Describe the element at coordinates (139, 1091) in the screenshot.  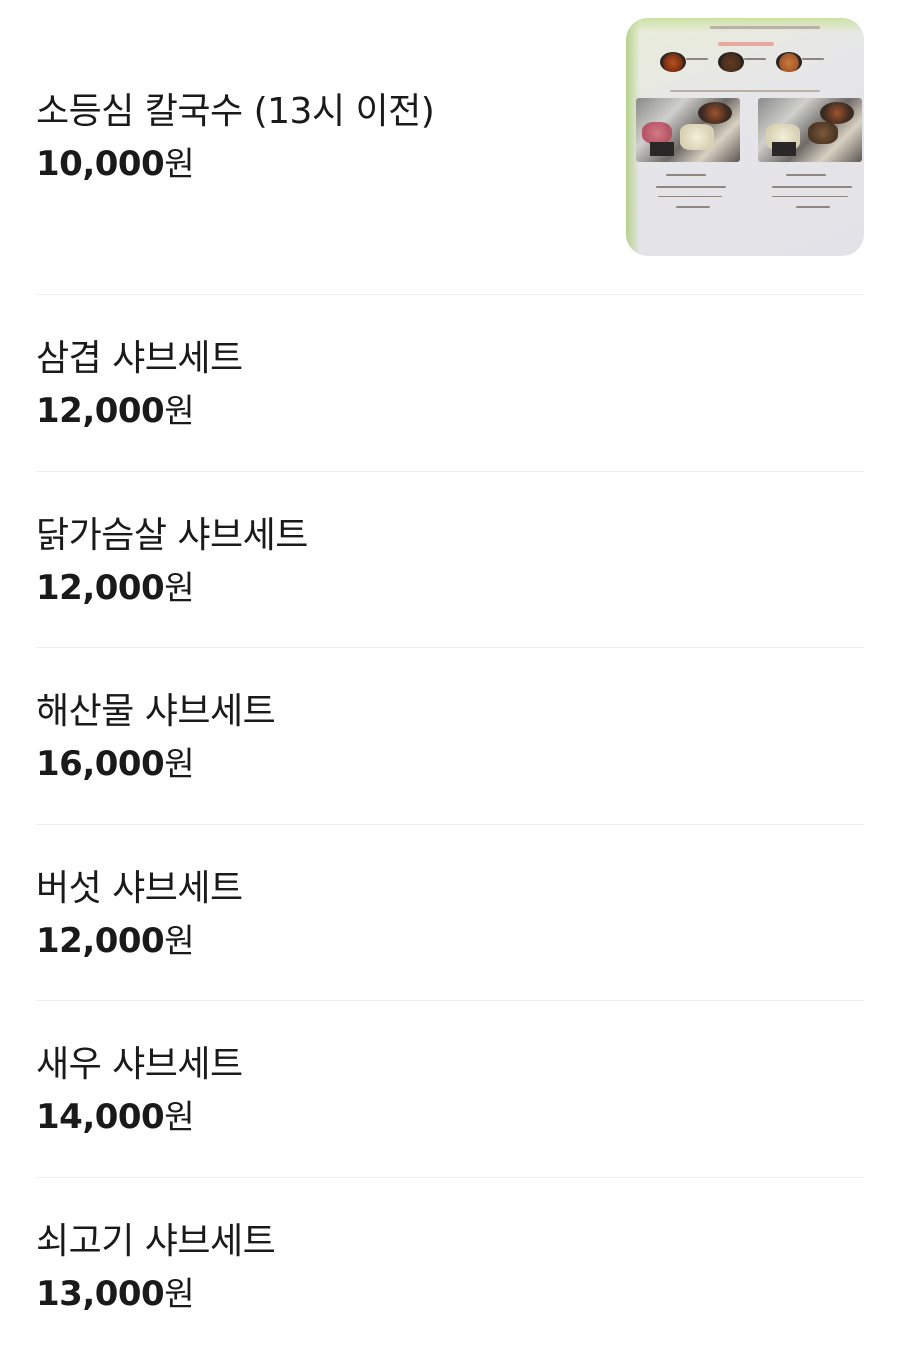
I see `menu-item-text: 새우 샤브세트 14,000원` at that location.